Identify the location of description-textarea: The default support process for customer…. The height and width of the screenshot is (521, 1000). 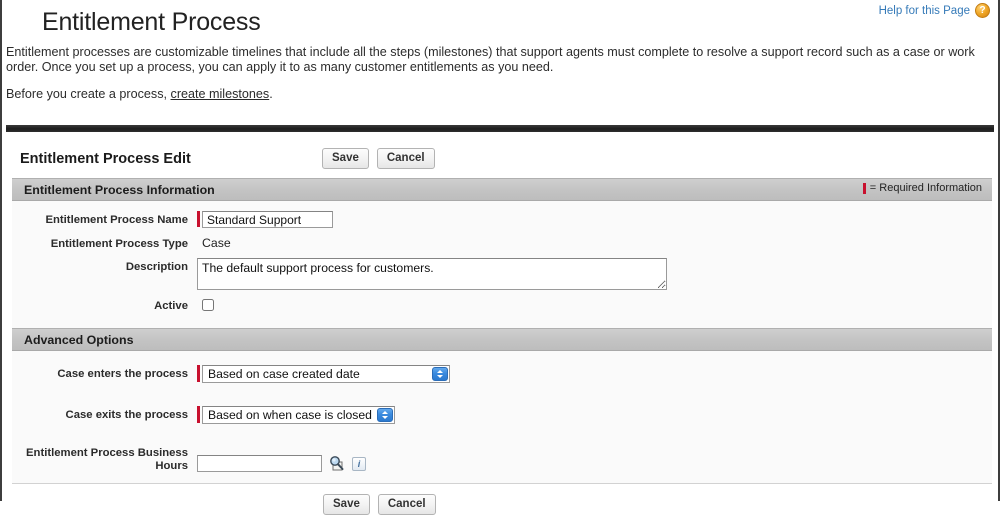
(432, 274).